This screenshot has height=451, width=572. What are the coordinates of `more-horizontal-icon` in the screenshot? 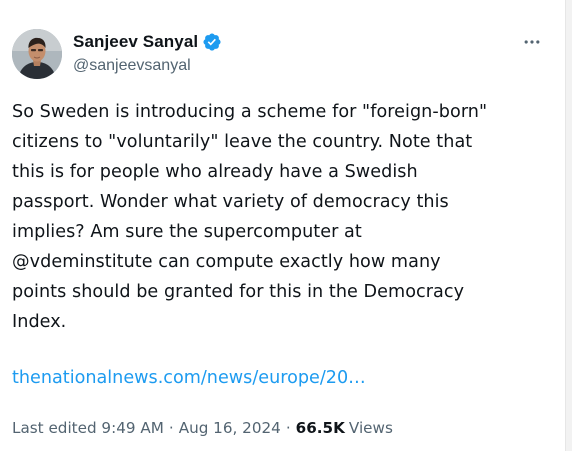 It's located at (532, 42).